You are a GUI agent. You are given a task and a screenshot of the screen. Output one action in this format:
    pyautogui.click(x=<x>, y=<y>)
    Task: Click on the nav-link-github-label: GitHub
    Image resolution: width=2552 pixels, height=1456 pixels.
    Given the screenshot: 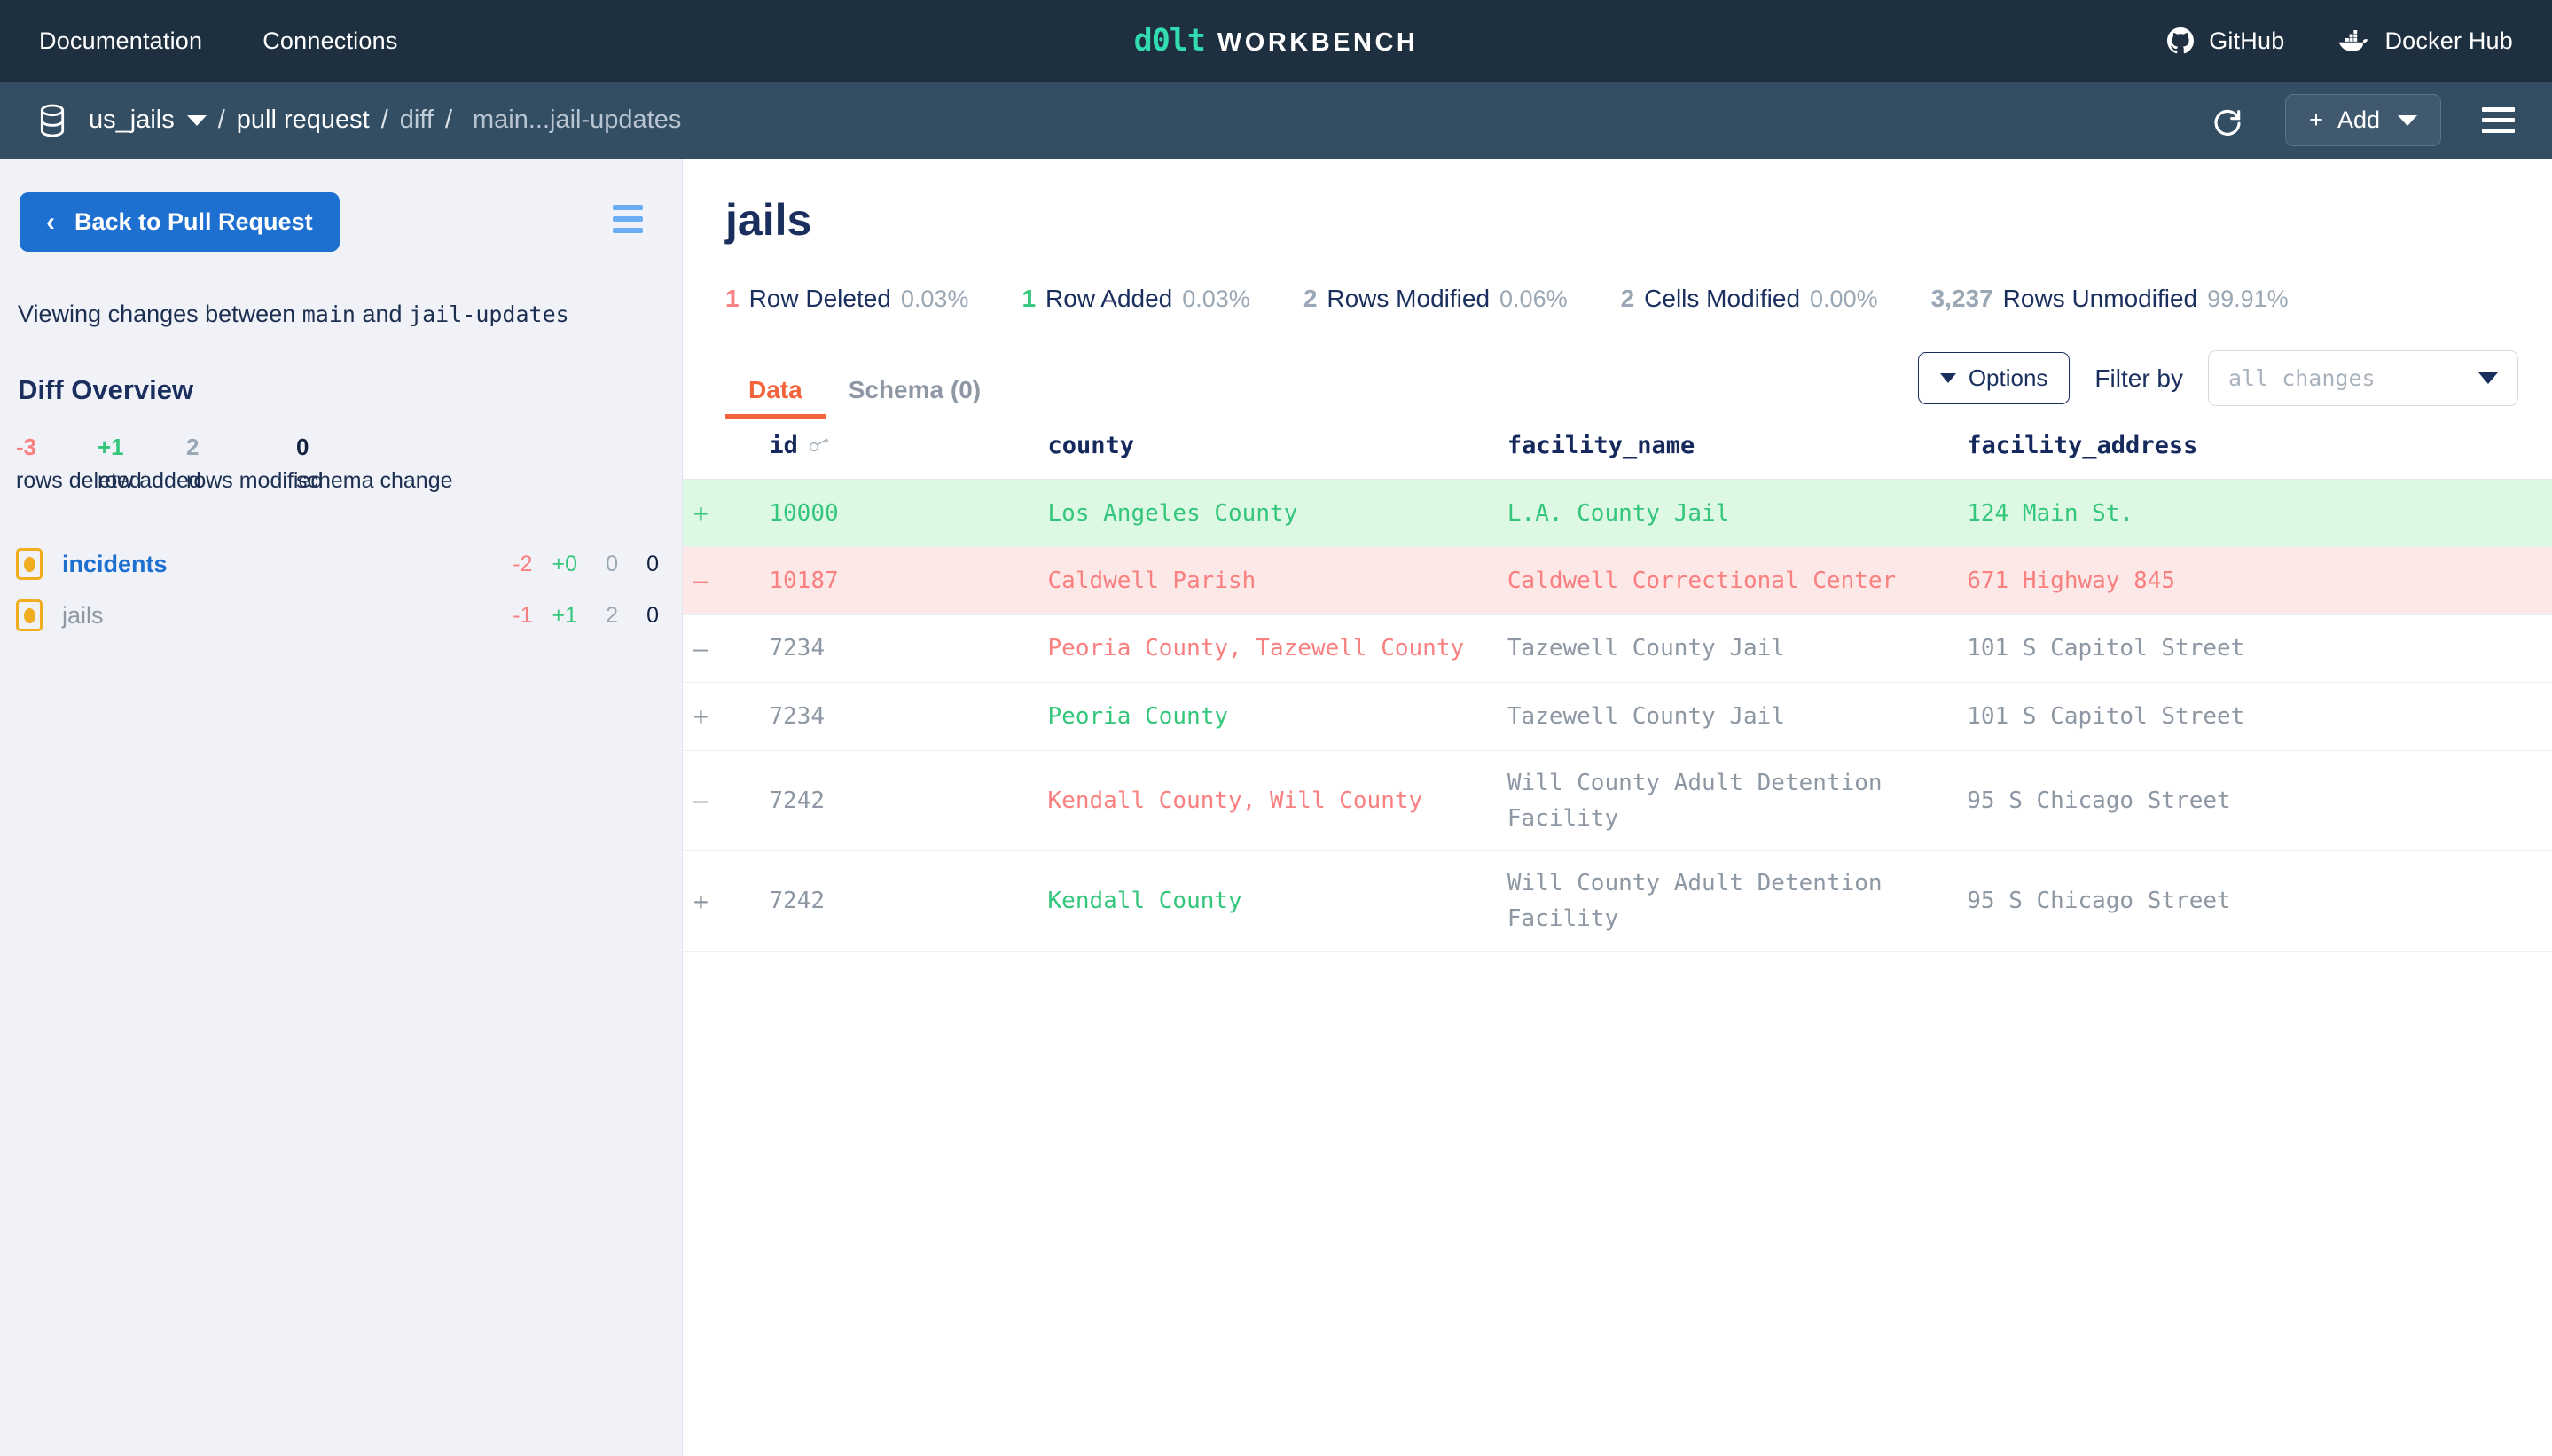 What is the action you would take?
    pyautogui.click(x=2247, y=40)
    